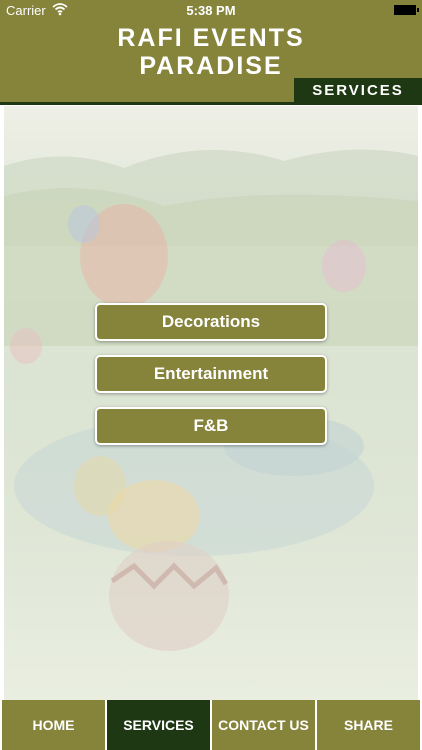 The width and height of the screenshot is (422, 750). I want to click on clock: 5:38 PM, so click(211, 10).